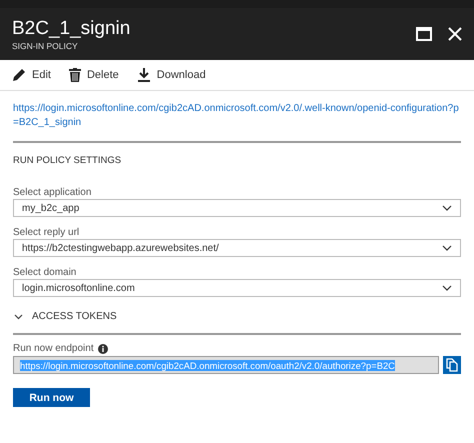 This screenshot has width=474, height=443. I want to click on section-heading: RUN POLICY SETTINGS, so click(67, 160).